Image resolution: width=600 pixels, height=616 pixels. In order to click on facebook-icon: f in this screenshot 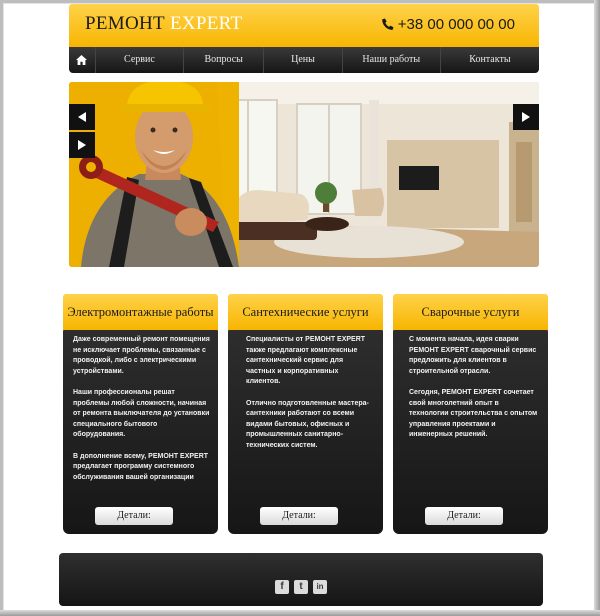, I will do `click(282, 587)`.